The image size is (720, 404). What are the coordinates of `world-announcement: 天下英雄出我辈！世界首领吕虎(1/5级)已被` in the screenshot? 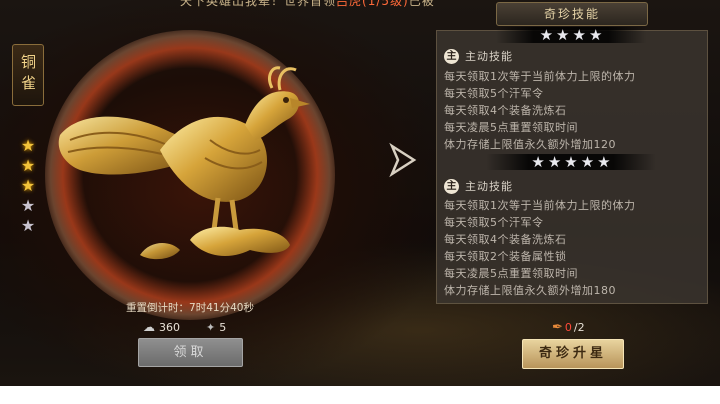 It's located at (345, 4).